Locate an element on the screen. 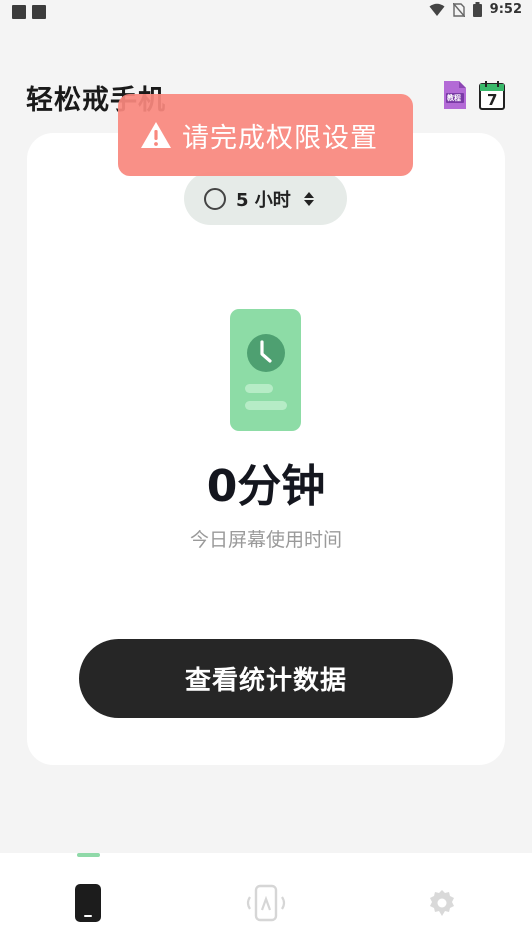  nav-tab-settings is located at coordinates (442, 903).